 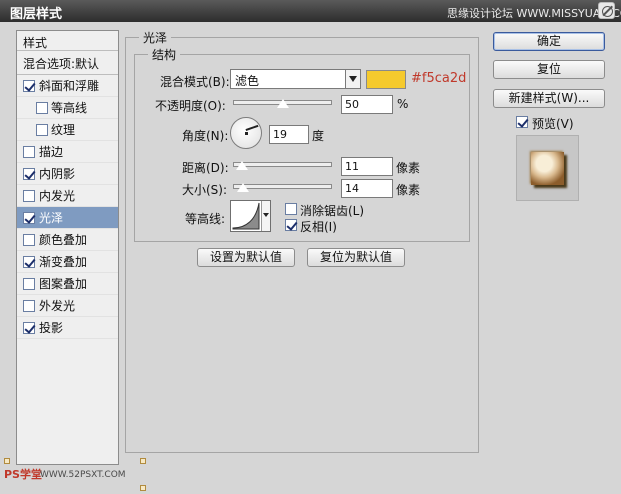 What do you see at coordinates (367, 104) in the screenshot?
I see `opacity-input: 50` at bounding box center [367, 104].